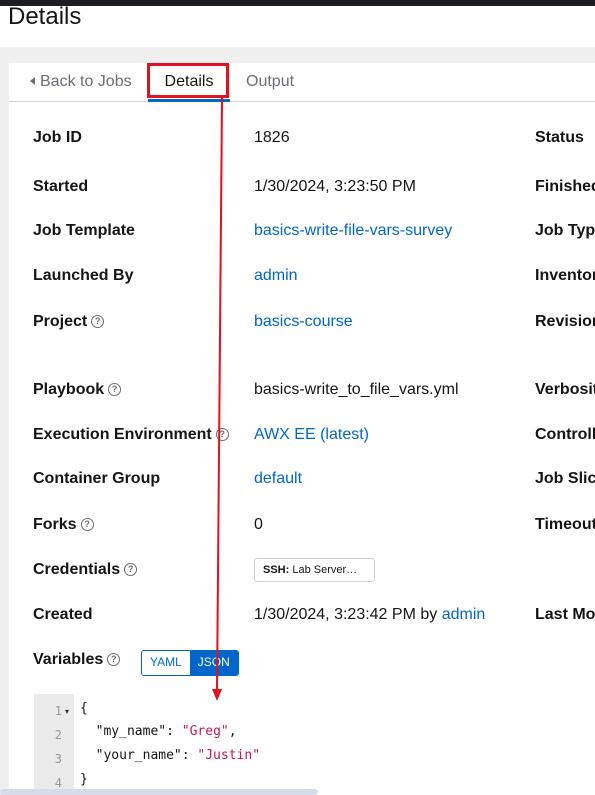 Image resolution: width=595 pixels, height=795 pixels. Describe the element at coordinates (219, 394) in the screenshot. I see `annotation-arrow-line` at that location.